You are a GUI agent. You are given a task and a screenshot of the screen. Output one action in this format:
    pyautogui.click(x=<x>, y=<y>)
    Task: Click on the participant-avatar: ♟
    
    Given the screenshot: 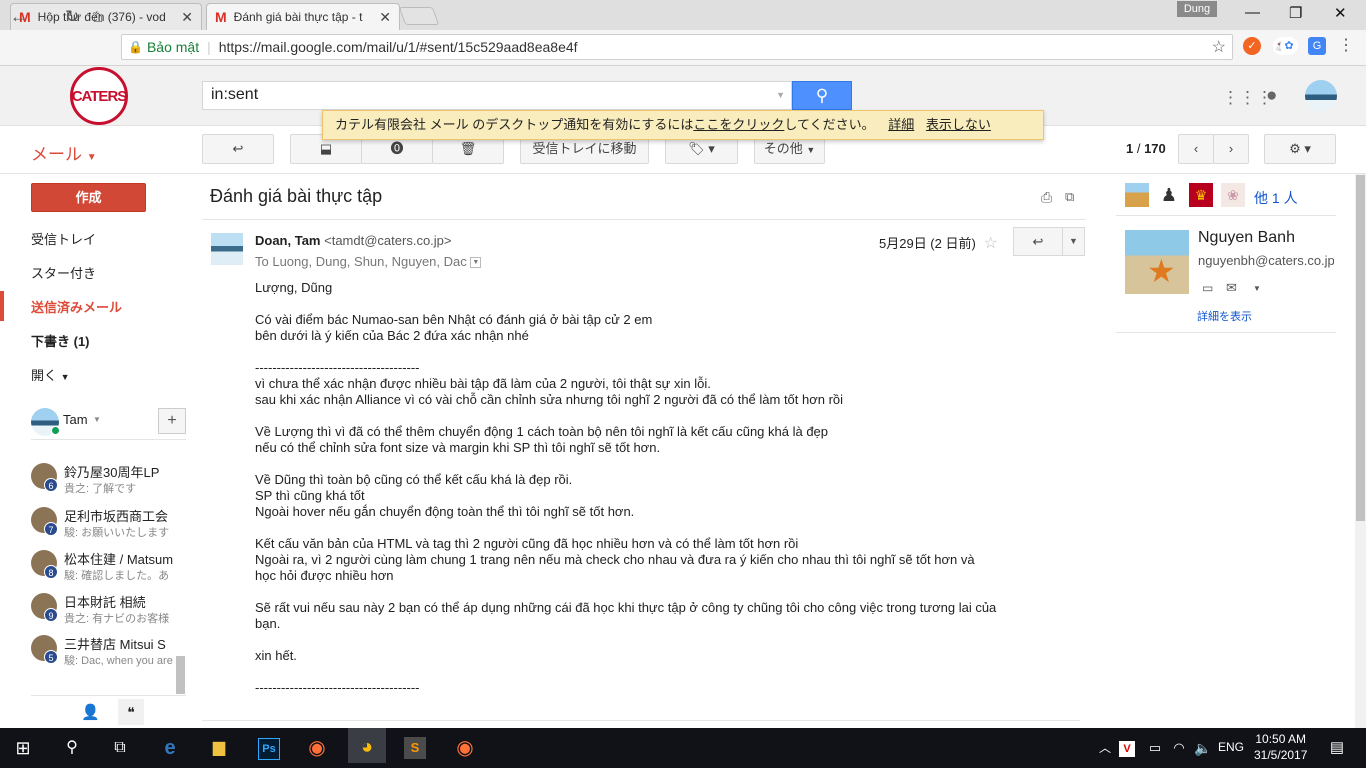 What is the action you would take?
    pyautogui.click(x=1169, y=195)
    